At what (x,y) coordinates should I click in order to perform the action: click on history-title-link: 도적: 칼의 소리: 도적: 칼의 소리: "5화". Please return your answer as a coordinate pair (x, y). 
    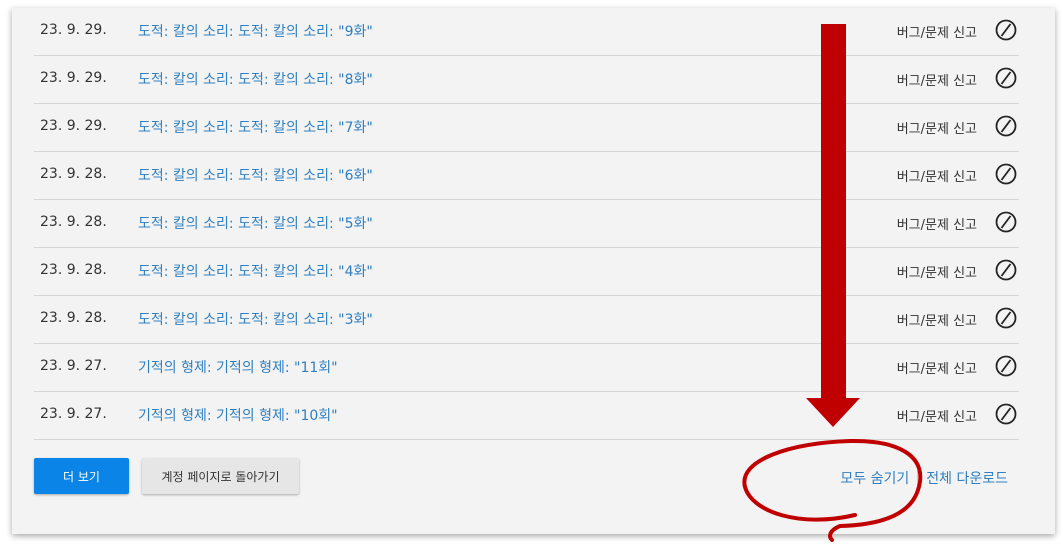
    Looking at the image, I should click on (255, 223).